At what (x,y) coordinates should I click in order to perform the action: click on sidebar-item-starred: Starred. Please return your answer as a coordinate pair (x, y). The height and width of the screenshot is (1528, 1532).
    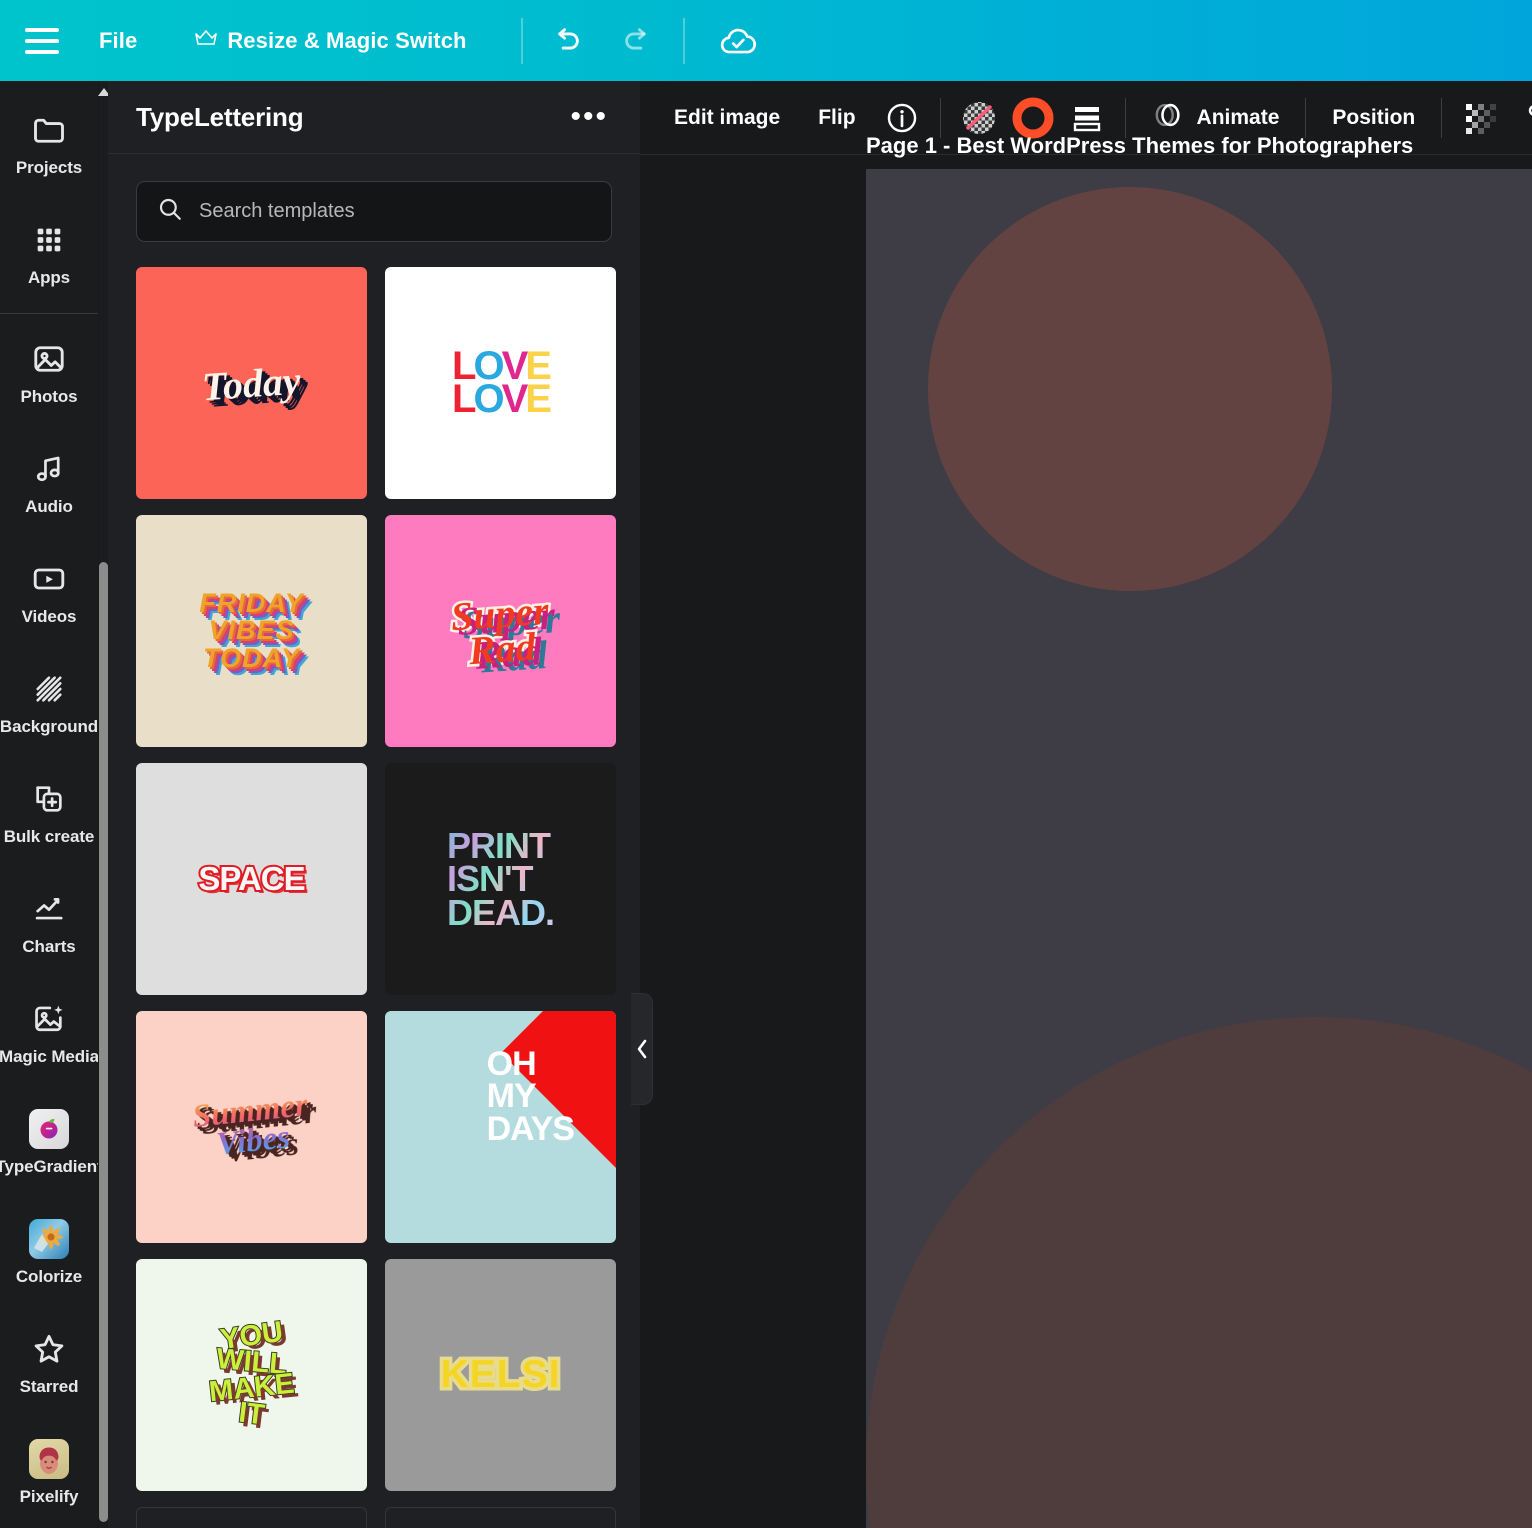
    Looking at the image, I should click on (49, 1363).